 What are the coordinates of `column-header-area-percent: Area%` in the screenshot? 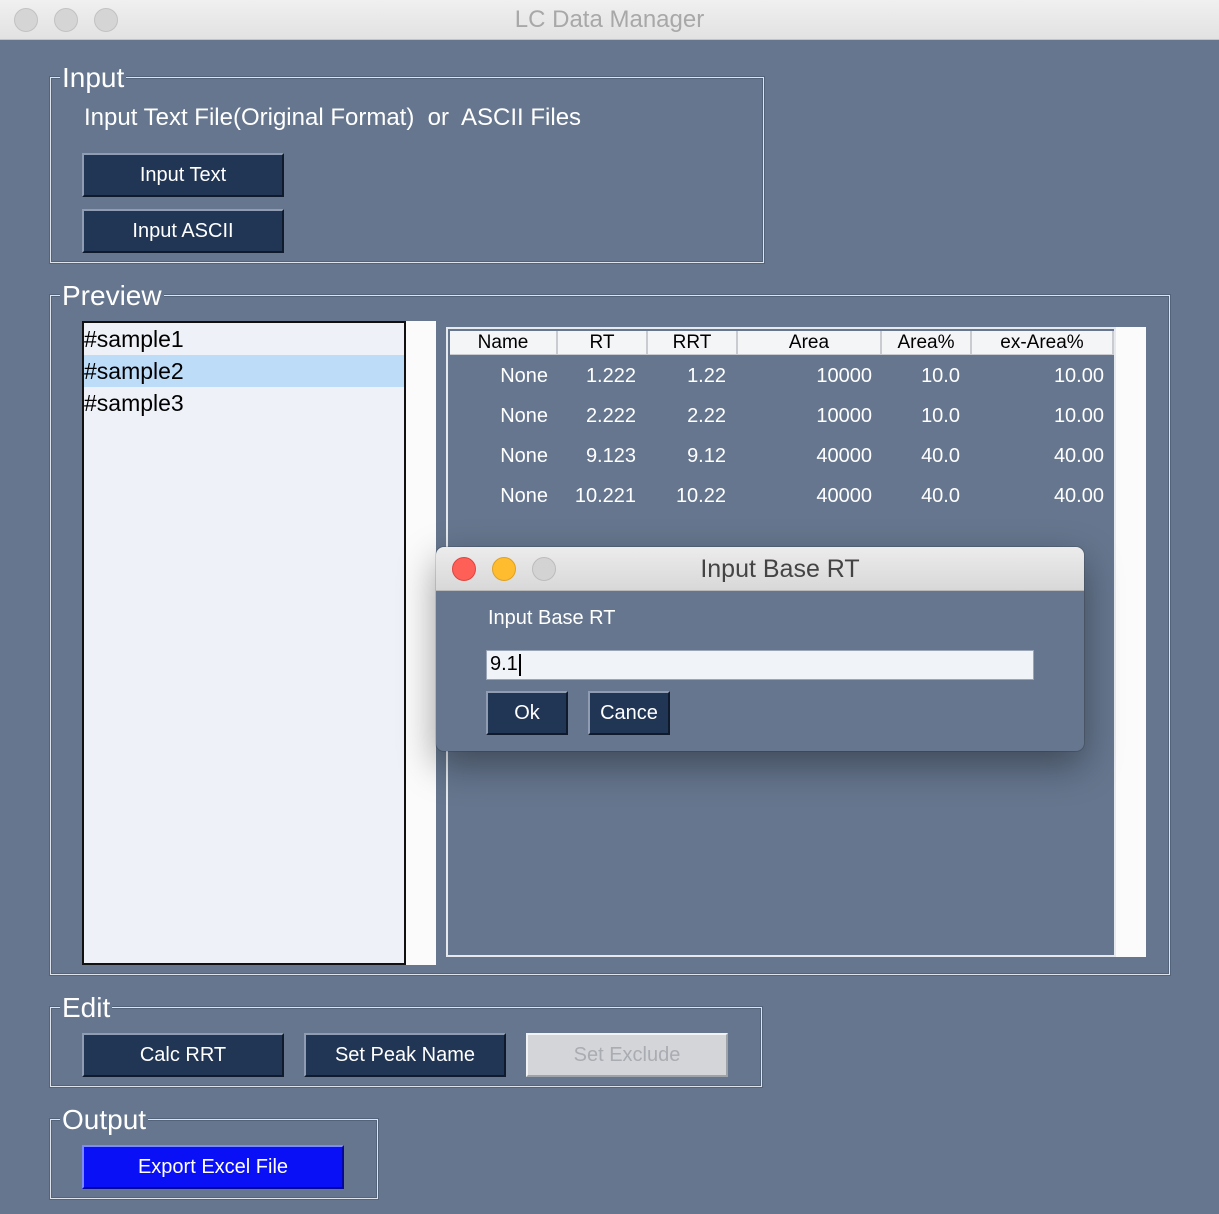 It's located at (927, 343).